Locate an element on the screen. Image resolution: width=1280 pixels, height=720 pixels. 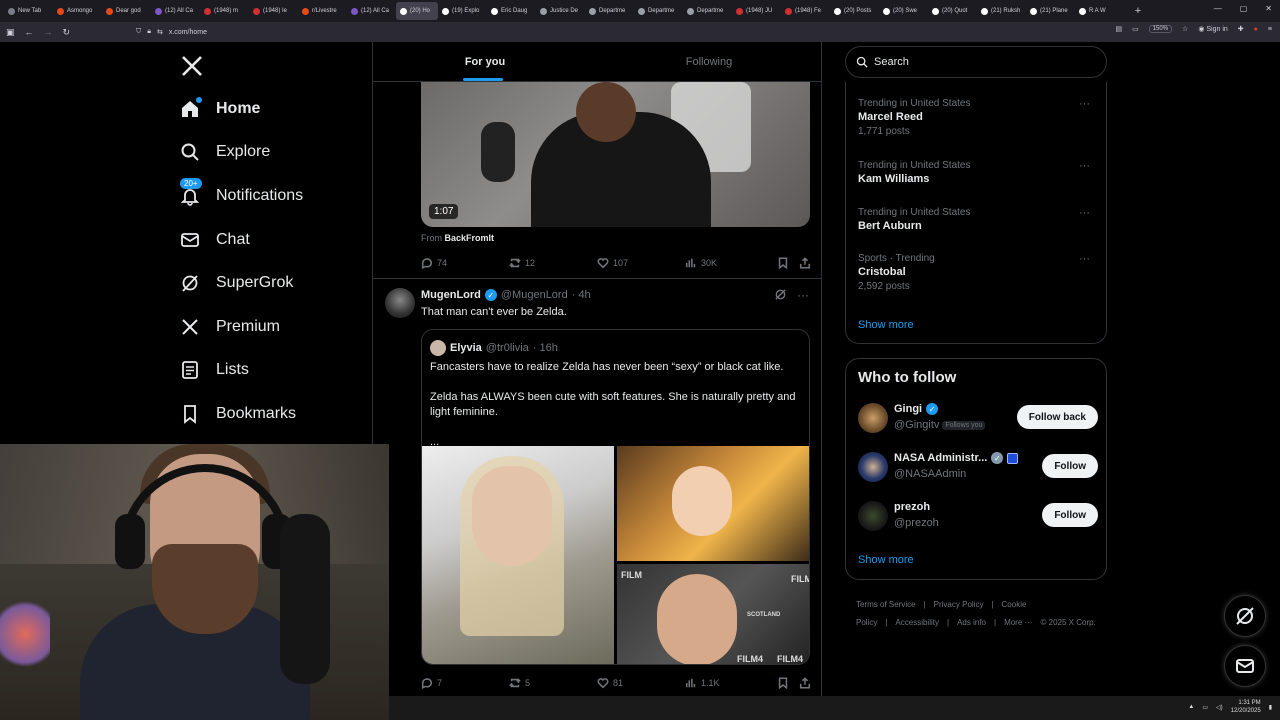
footer-link: Terms of Service is located at coordinates (886, 604).